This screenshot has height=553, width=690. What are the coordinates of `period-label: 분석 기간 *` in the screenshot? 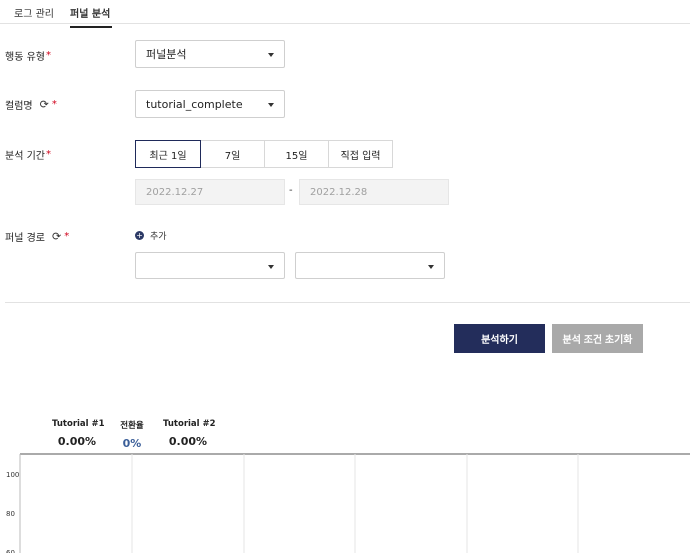 It's located at (28, 154).